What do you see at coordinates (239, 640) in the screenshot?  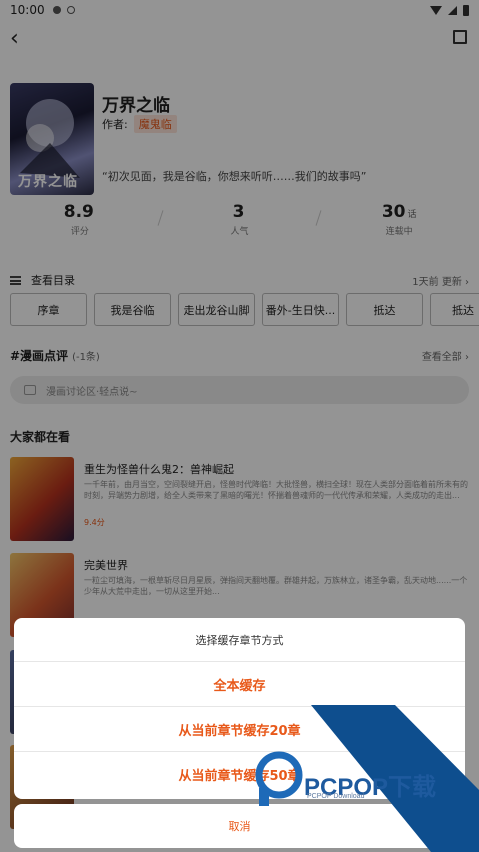 I see `dialog-title: 选择缓存章节方式` at bounding box center [239, 640].